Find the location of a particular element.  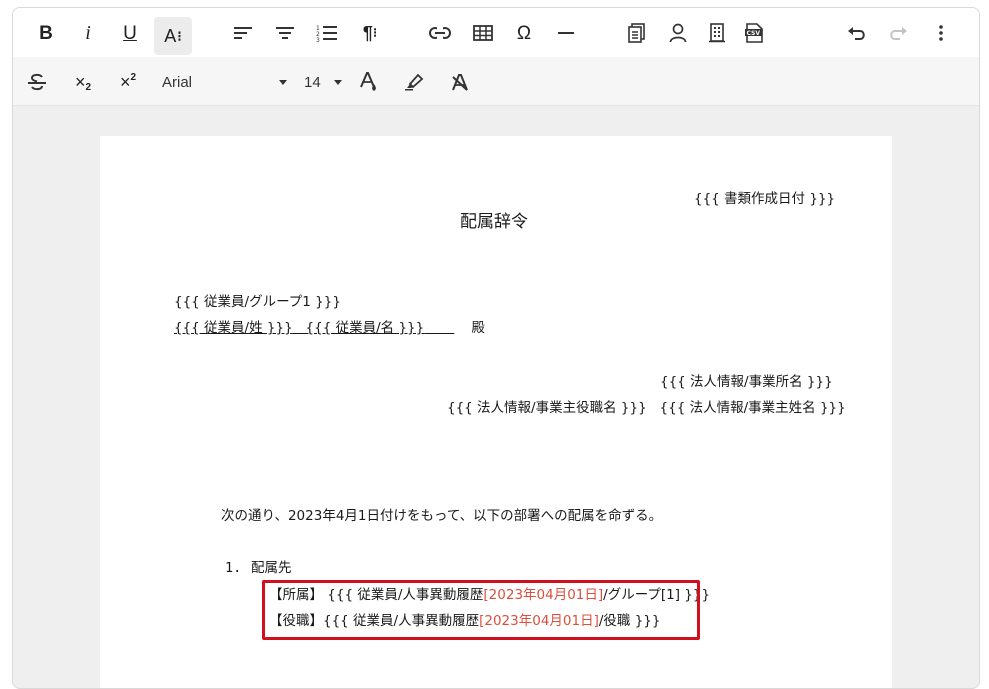

align-center-button is located at coordinates (285, 33).